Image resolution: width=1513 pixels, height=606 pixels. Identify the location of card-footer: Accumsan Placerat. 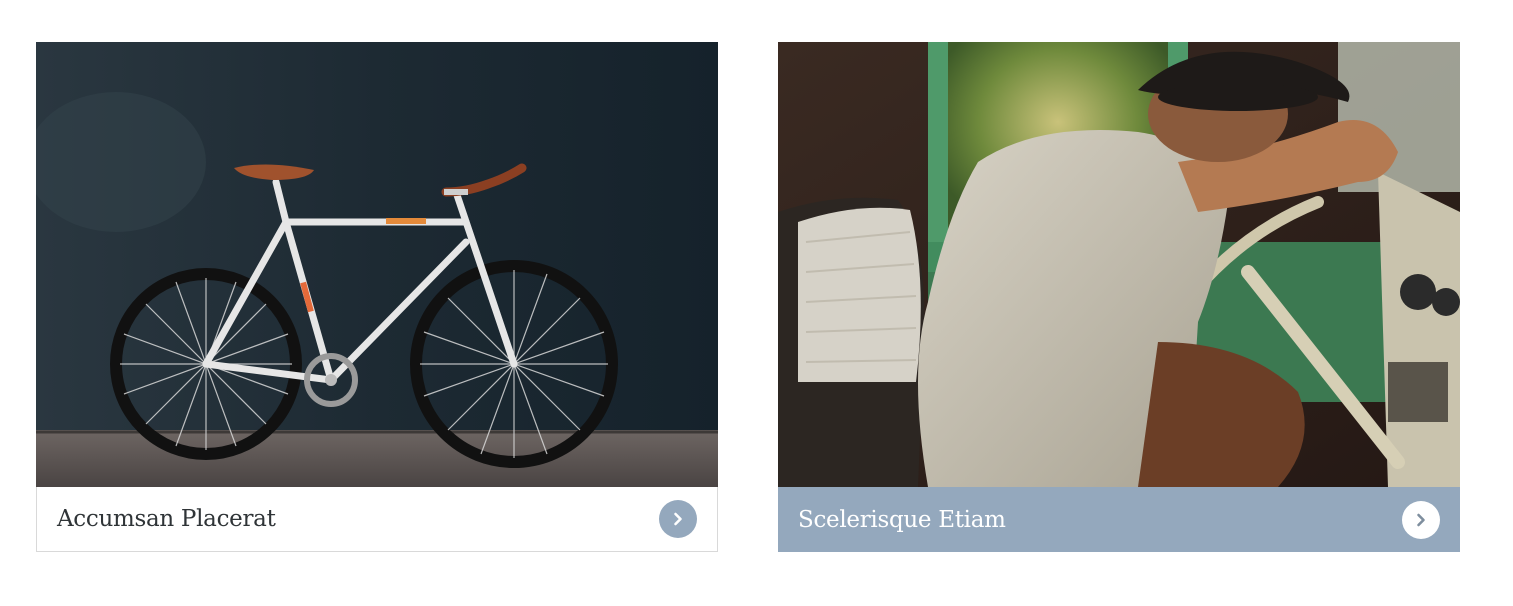
(377, 519).